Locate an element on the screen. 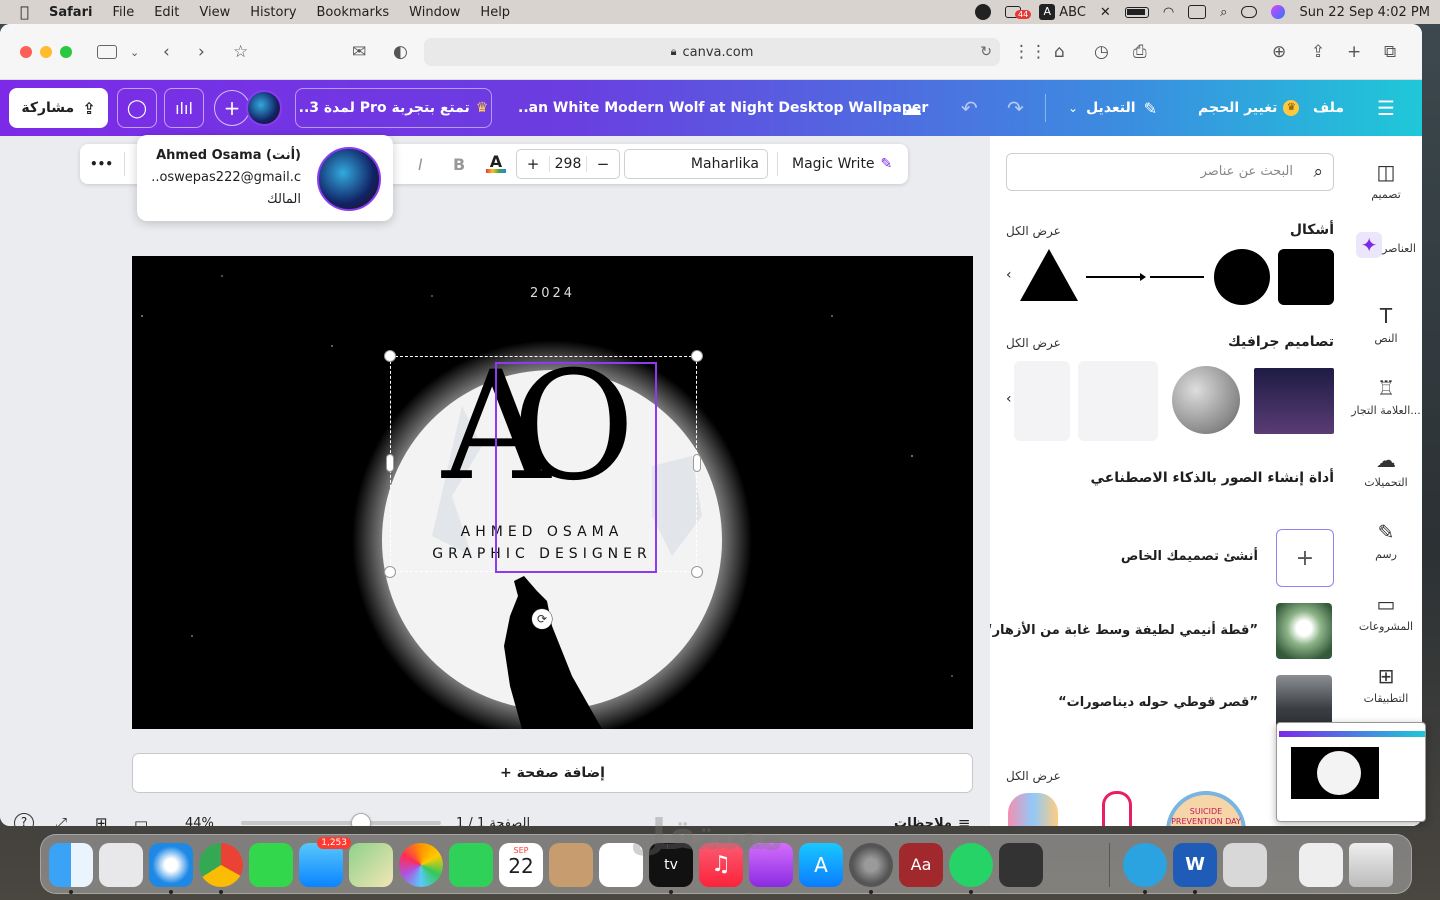 This screenshot has height=900, width=1440. back-icon: ‹ is located at coordinates (166, 52).